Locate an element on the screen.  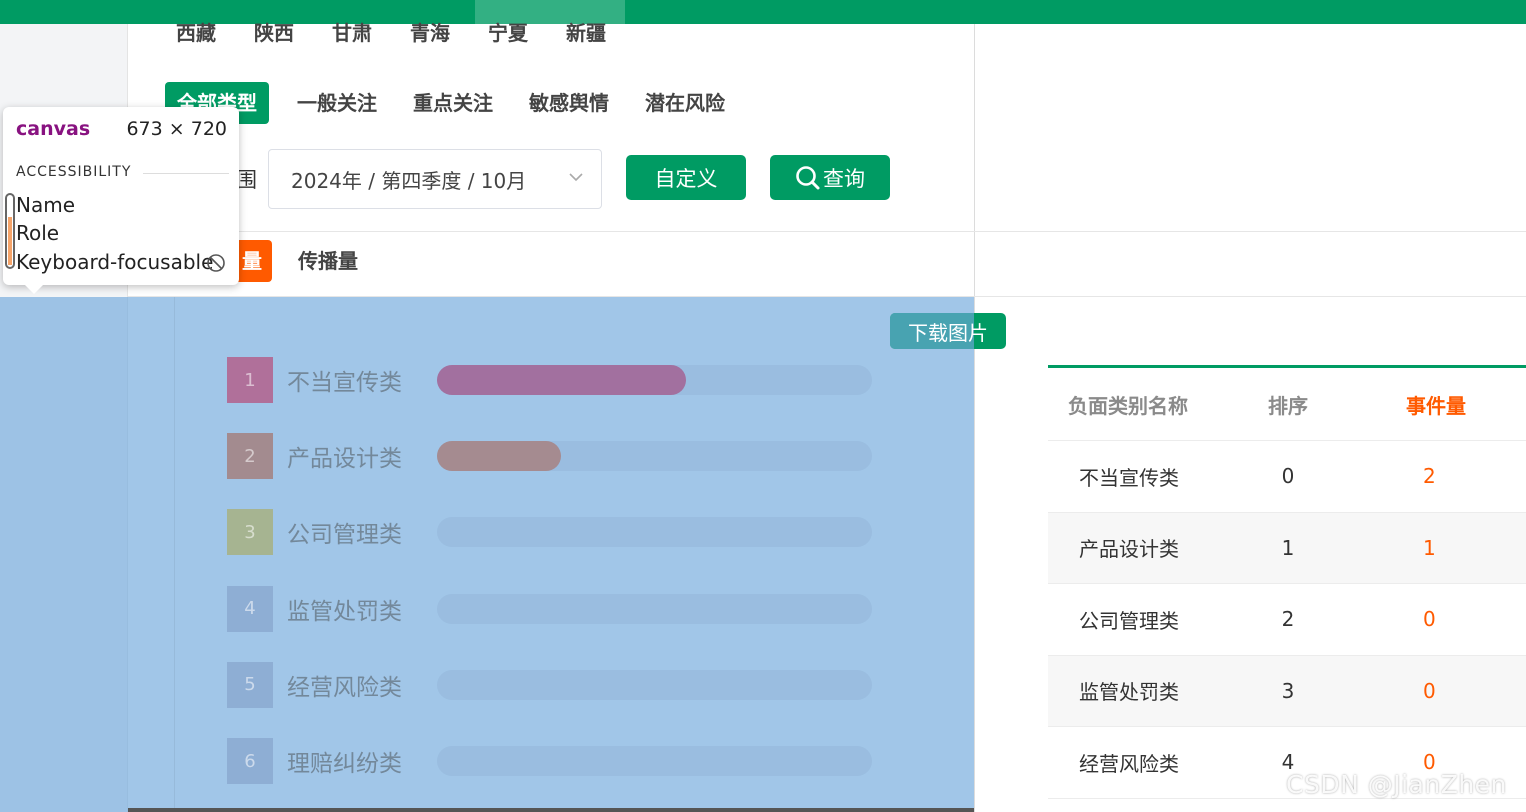
download-image-label: 下载图片 is located at coordinates (948, 332).